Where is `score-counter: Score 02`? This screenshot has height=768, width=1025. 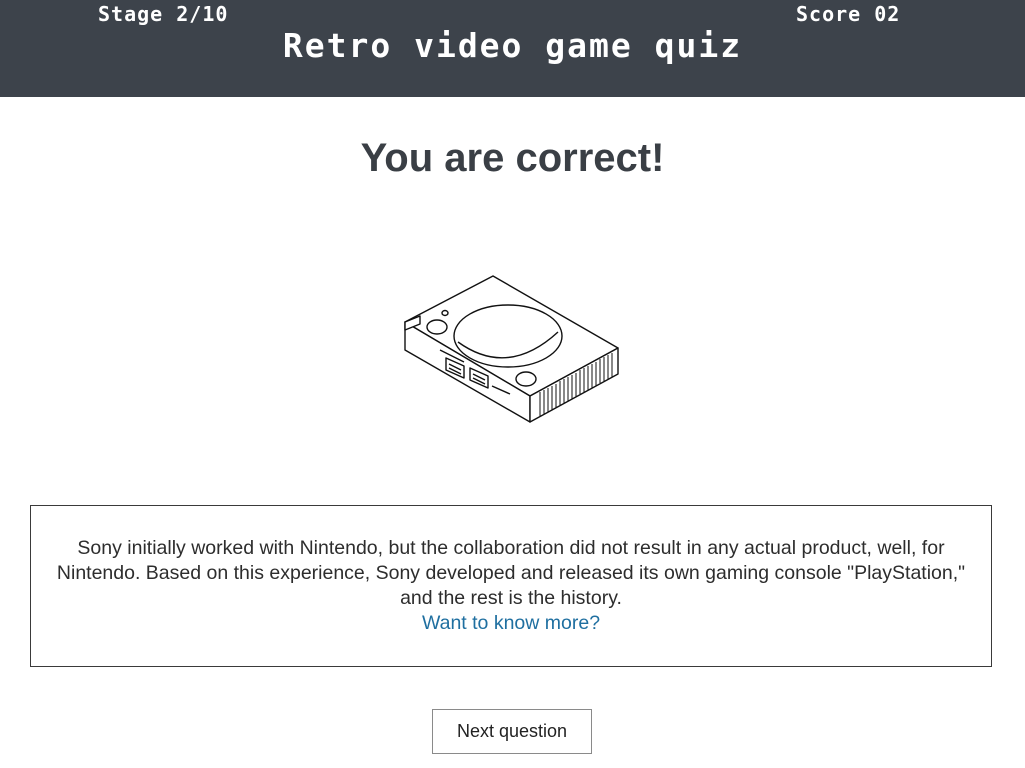
score-counter: Score 02 is located at coordinates (848, 14).